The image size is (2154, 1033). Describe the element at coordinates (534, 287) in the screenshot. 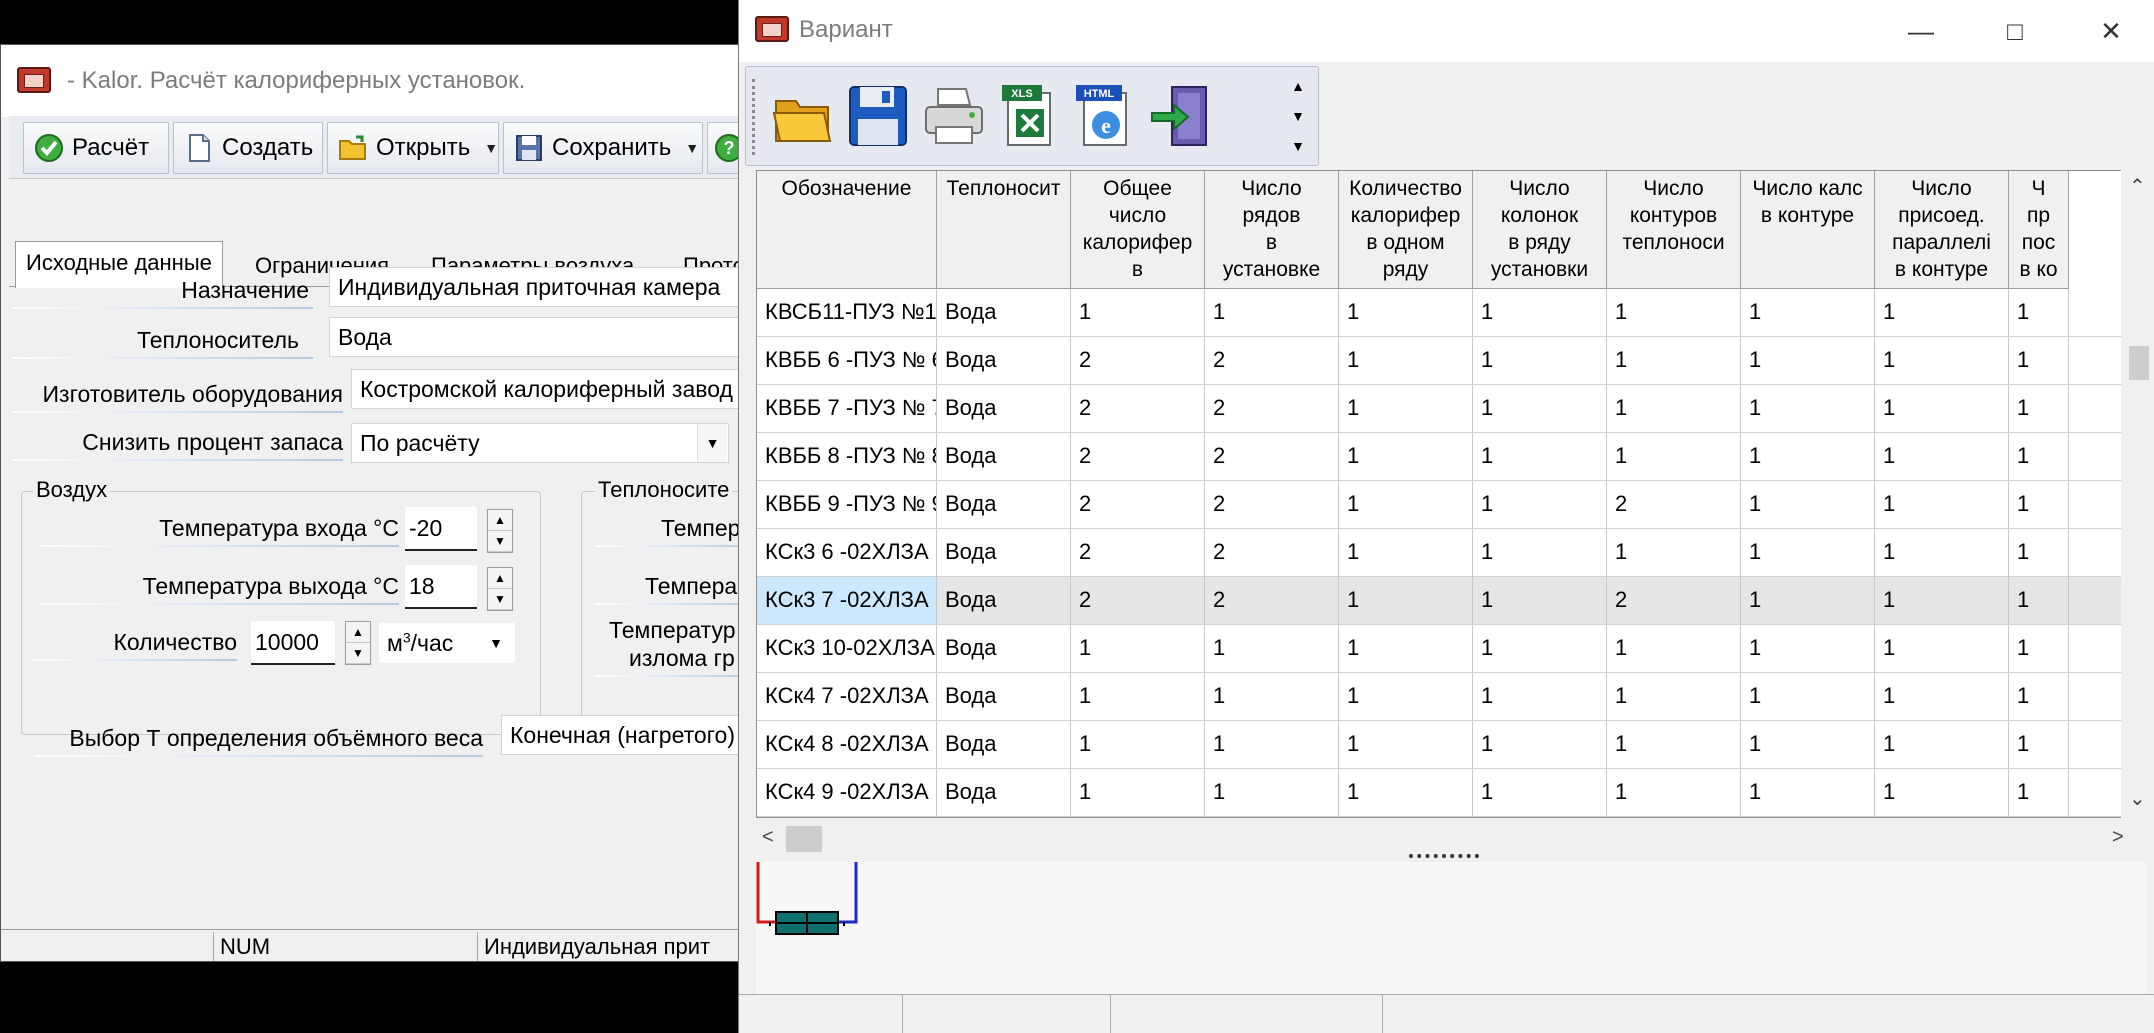

I see `purpose-field: Индивидуальная приточная камера` at that location.